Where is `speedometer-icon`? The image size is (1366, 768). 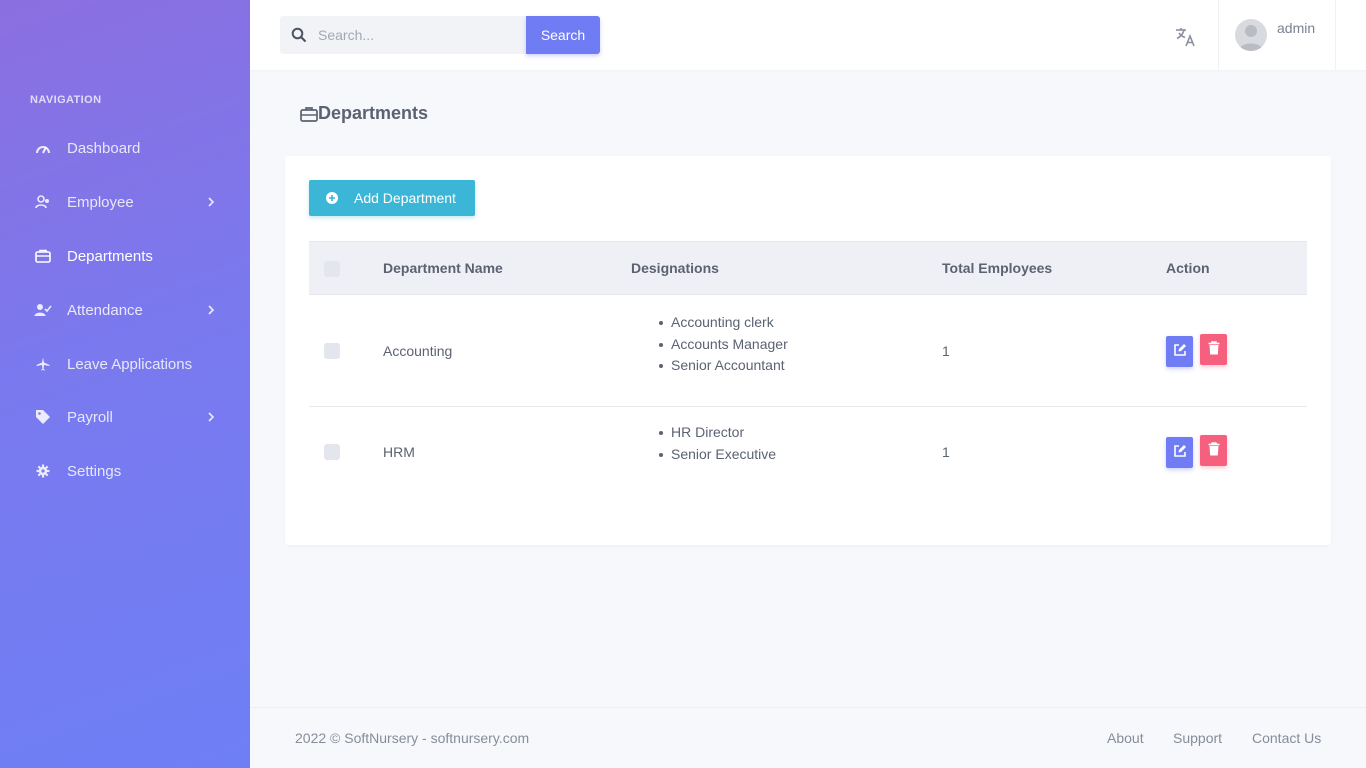
speedometer-icon is located at coordinates (43, 148).